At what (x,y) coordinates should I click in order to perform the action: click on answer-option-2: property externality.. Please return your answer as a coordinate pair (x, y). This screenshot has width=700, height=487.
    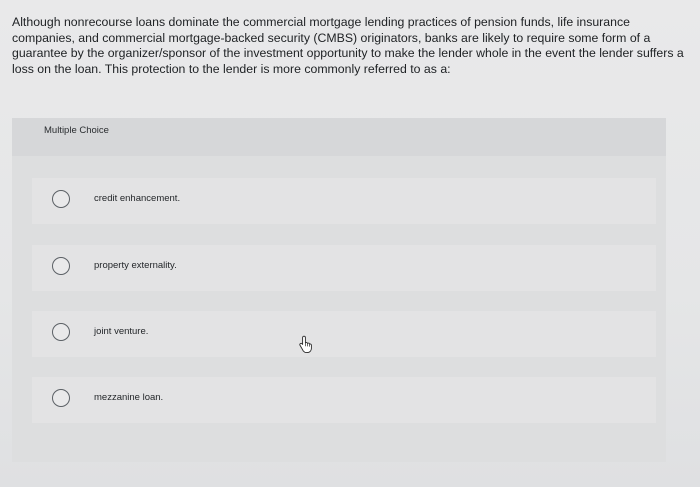
    Looking at the image, I should click on (344, 268).